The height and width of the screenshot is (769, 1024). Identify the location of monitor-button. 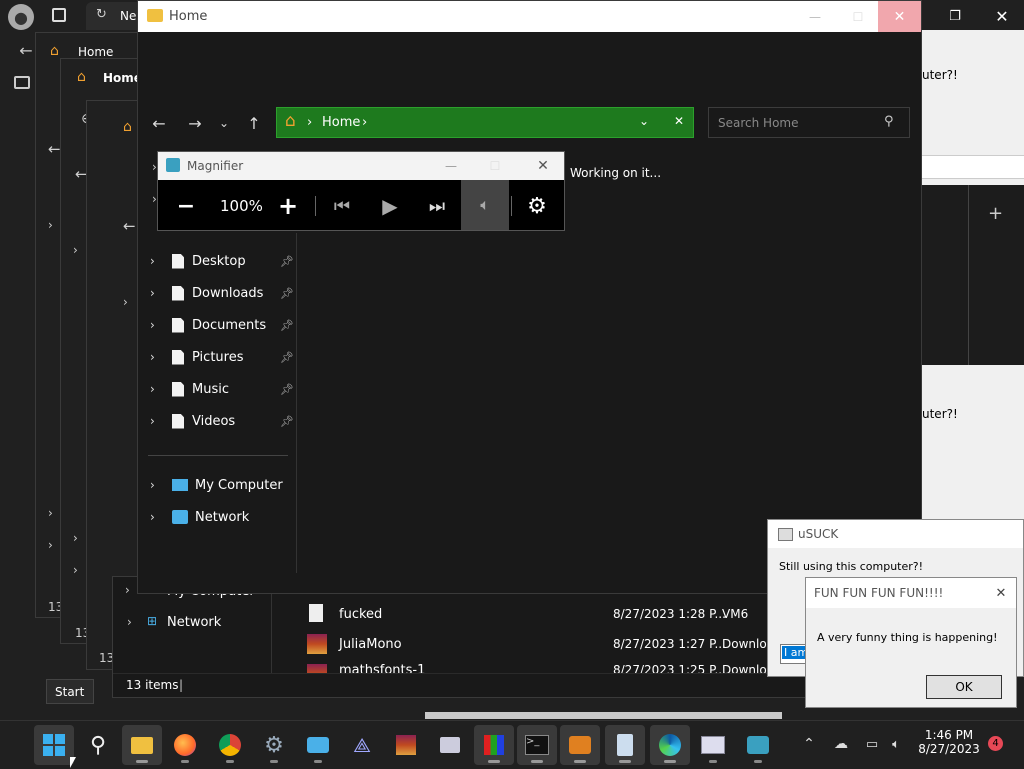
(713, 745).